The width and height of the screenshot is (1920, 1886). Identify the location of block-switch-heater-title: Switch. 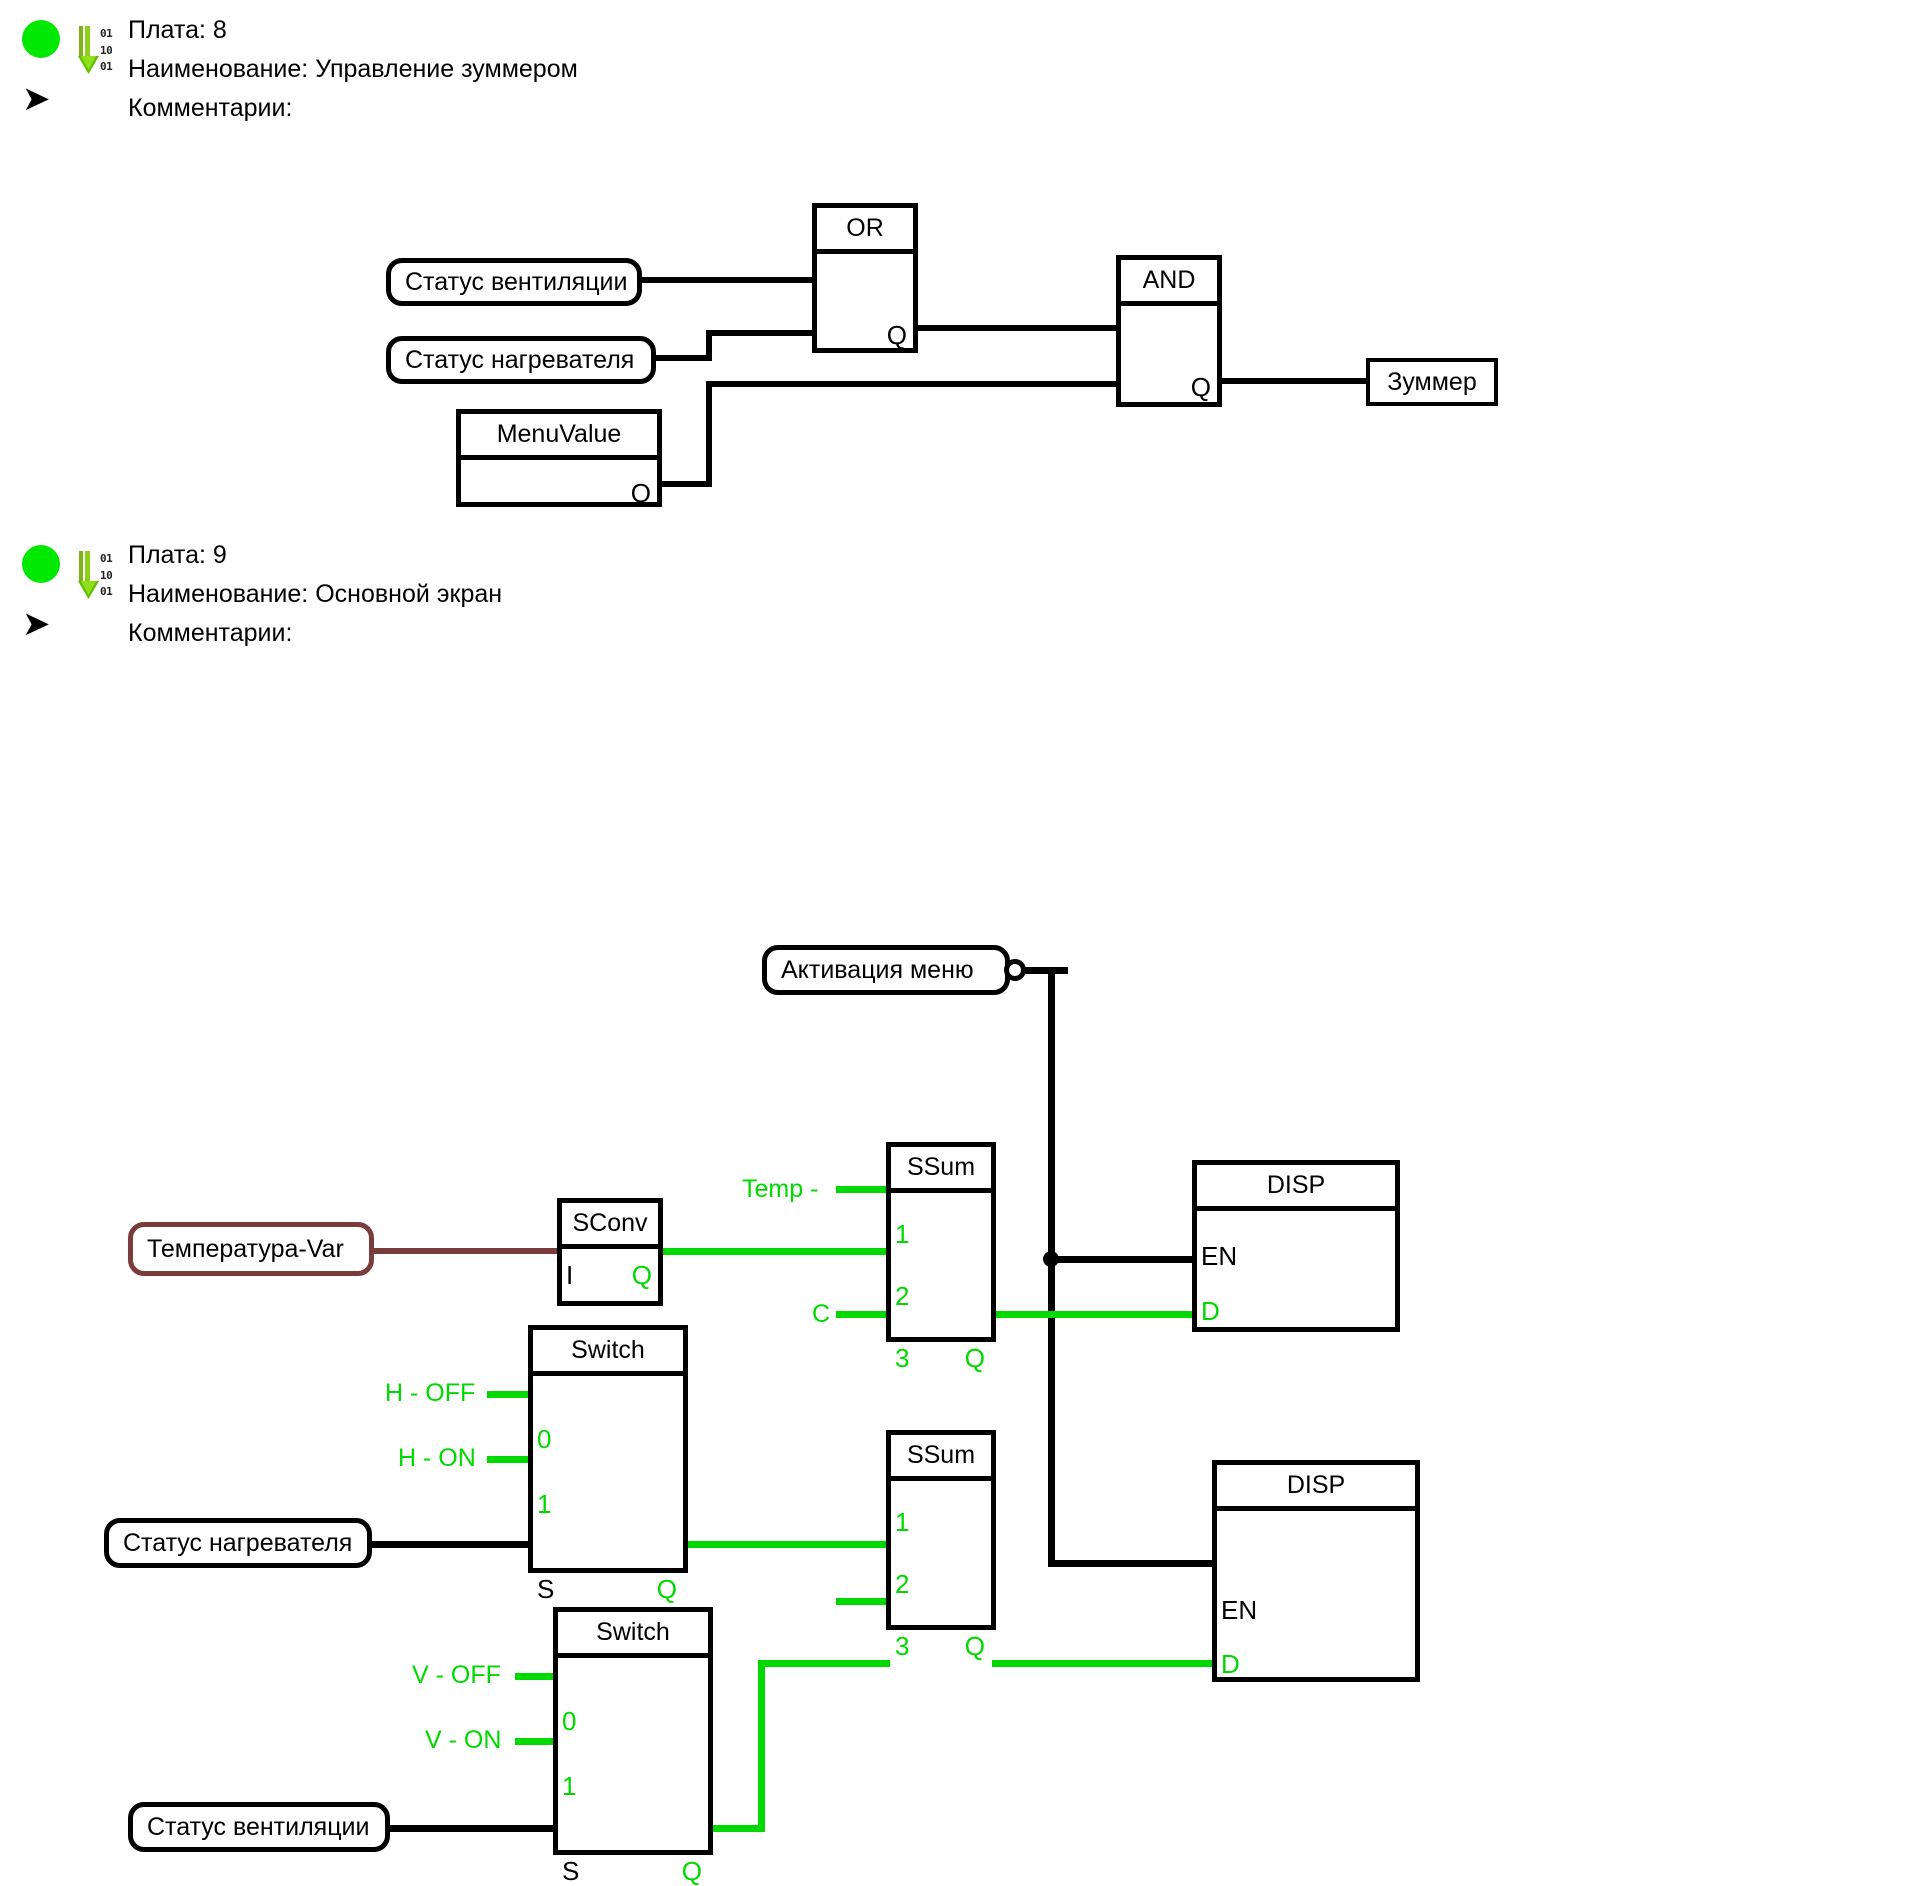
(608, 1353).